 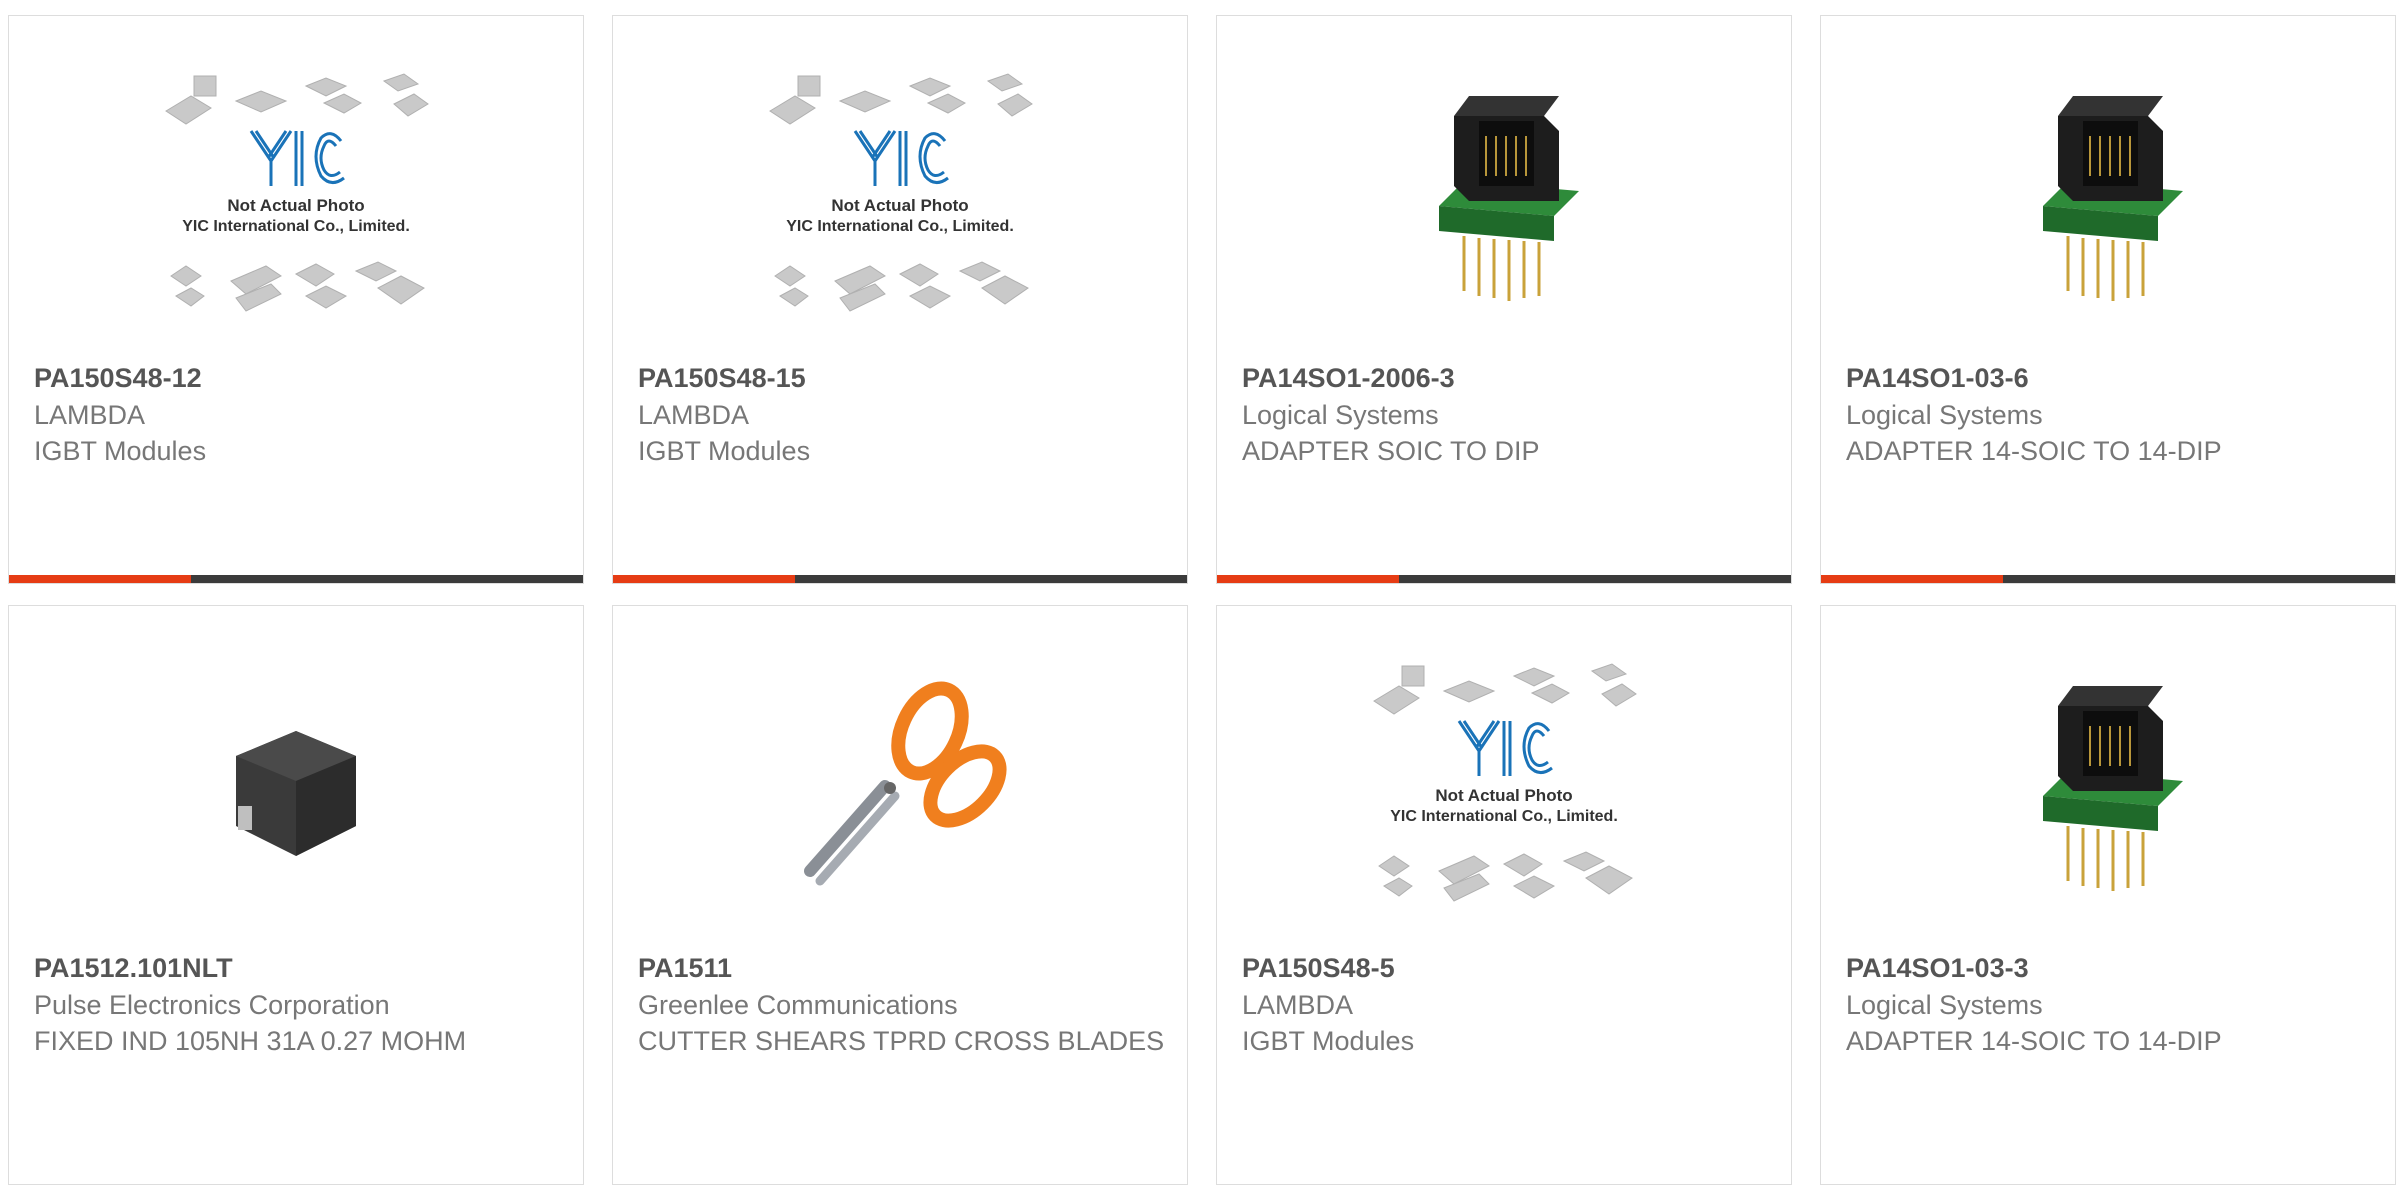 What do you see at coordinates (250, 1041) in the screenshot?
I see `description: FIXED IND 105NH 31A 0.27 MOHM` at bounding box center [250, 1041].